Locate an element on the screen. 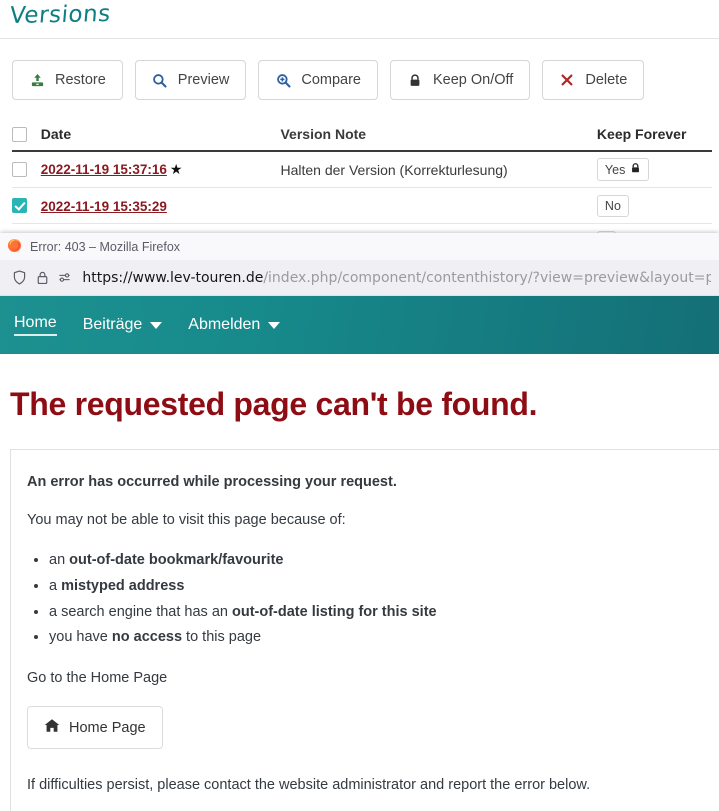 The width and height of the screenshot is (719, 811). restore-button: Restore is located at coordinates (67, 80).